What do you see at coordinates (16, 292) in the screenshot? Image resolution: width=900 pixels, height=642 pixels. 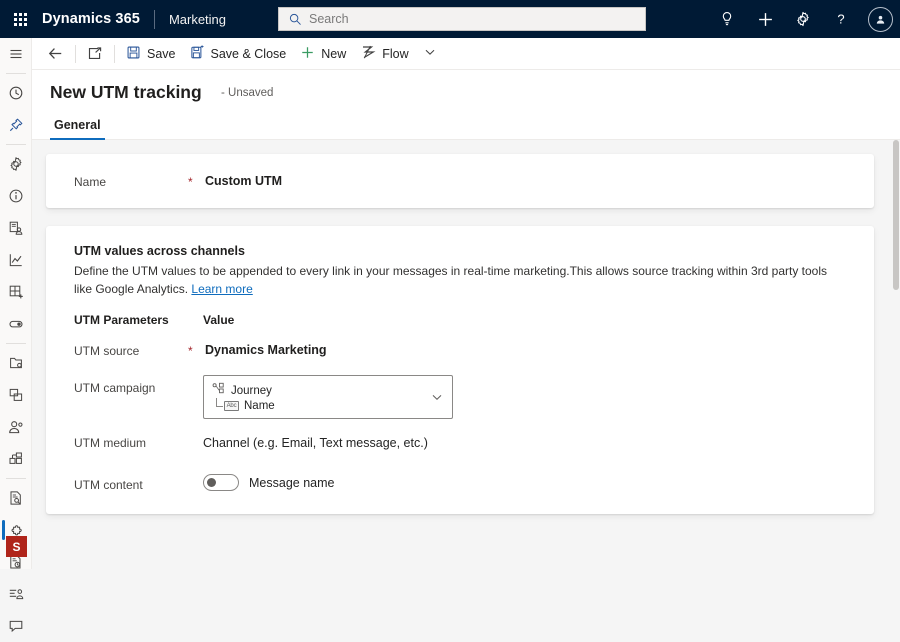 I see `sidebar-templates` at bounding box center [16, 292].